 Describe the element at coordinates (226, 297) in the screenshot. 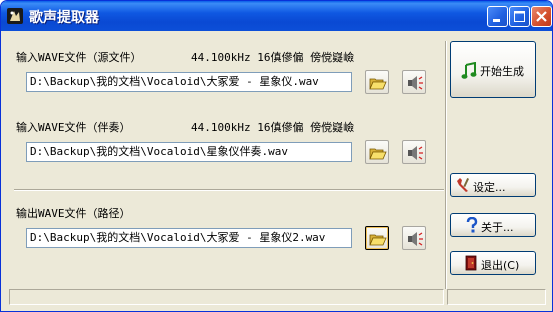

I see `status-pane-main` at that location.